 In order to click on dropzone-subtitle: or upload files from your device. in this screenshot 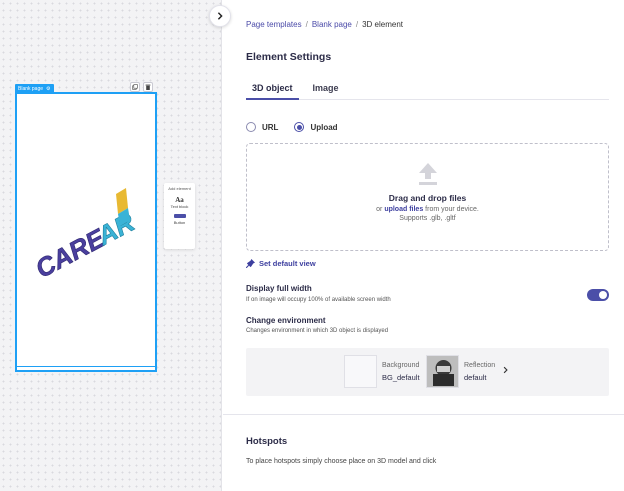, I will do `click(427, 209)`.